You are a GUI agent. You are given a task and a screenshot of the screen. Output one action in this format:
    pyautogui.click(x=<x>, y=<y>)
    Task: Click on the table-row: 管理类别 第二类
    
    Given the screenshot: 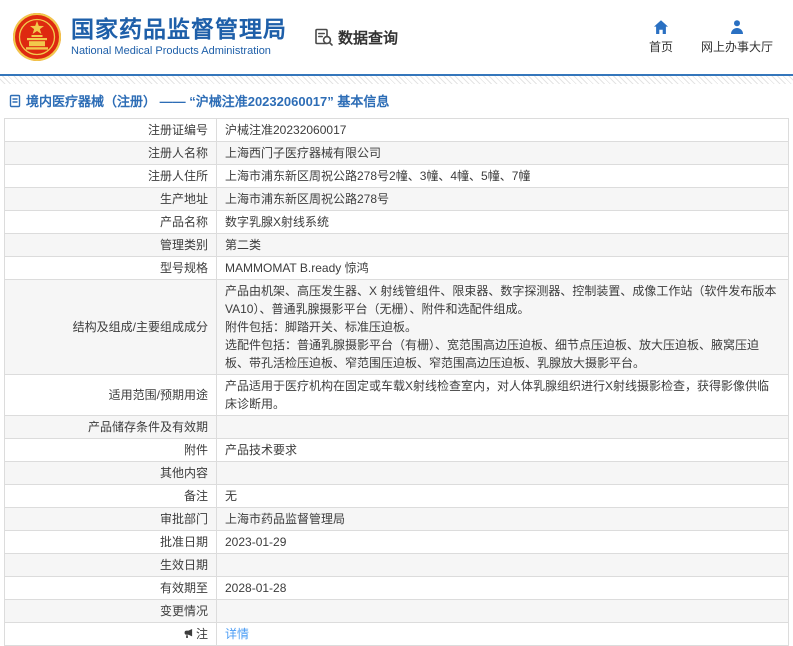 What is the action you would take?
    pyautogui.click(x=396, y=245)
    